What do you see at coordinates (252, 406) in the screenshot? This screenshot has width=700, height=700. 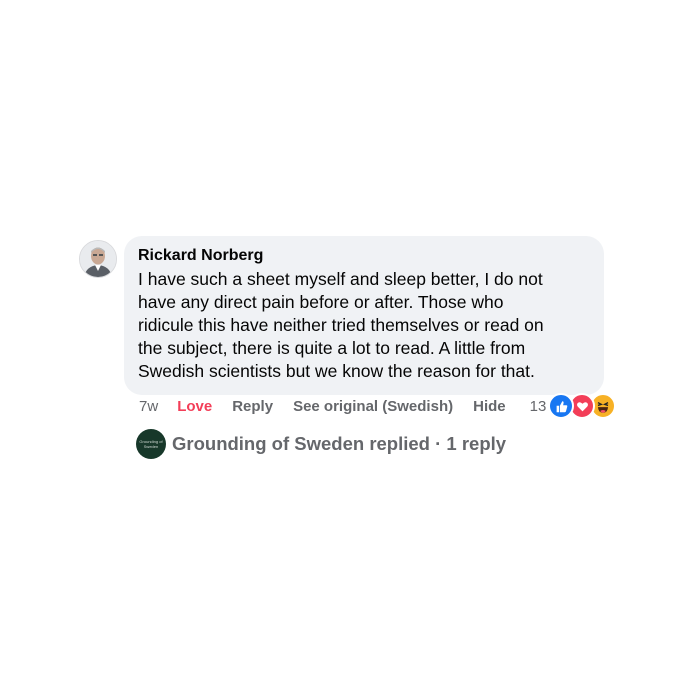 I see `reply-button: Reply` at bounding box center [252, 406].